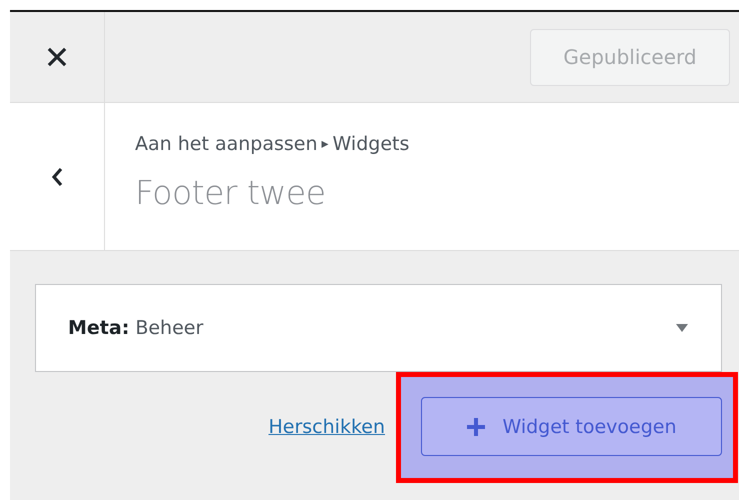 This screenshot has height=500, width=739. What do you see at coordinates (371, 144) in the screenshot?
I see `breadcrumb-text: Widgets` at bounding box center [371, 144].